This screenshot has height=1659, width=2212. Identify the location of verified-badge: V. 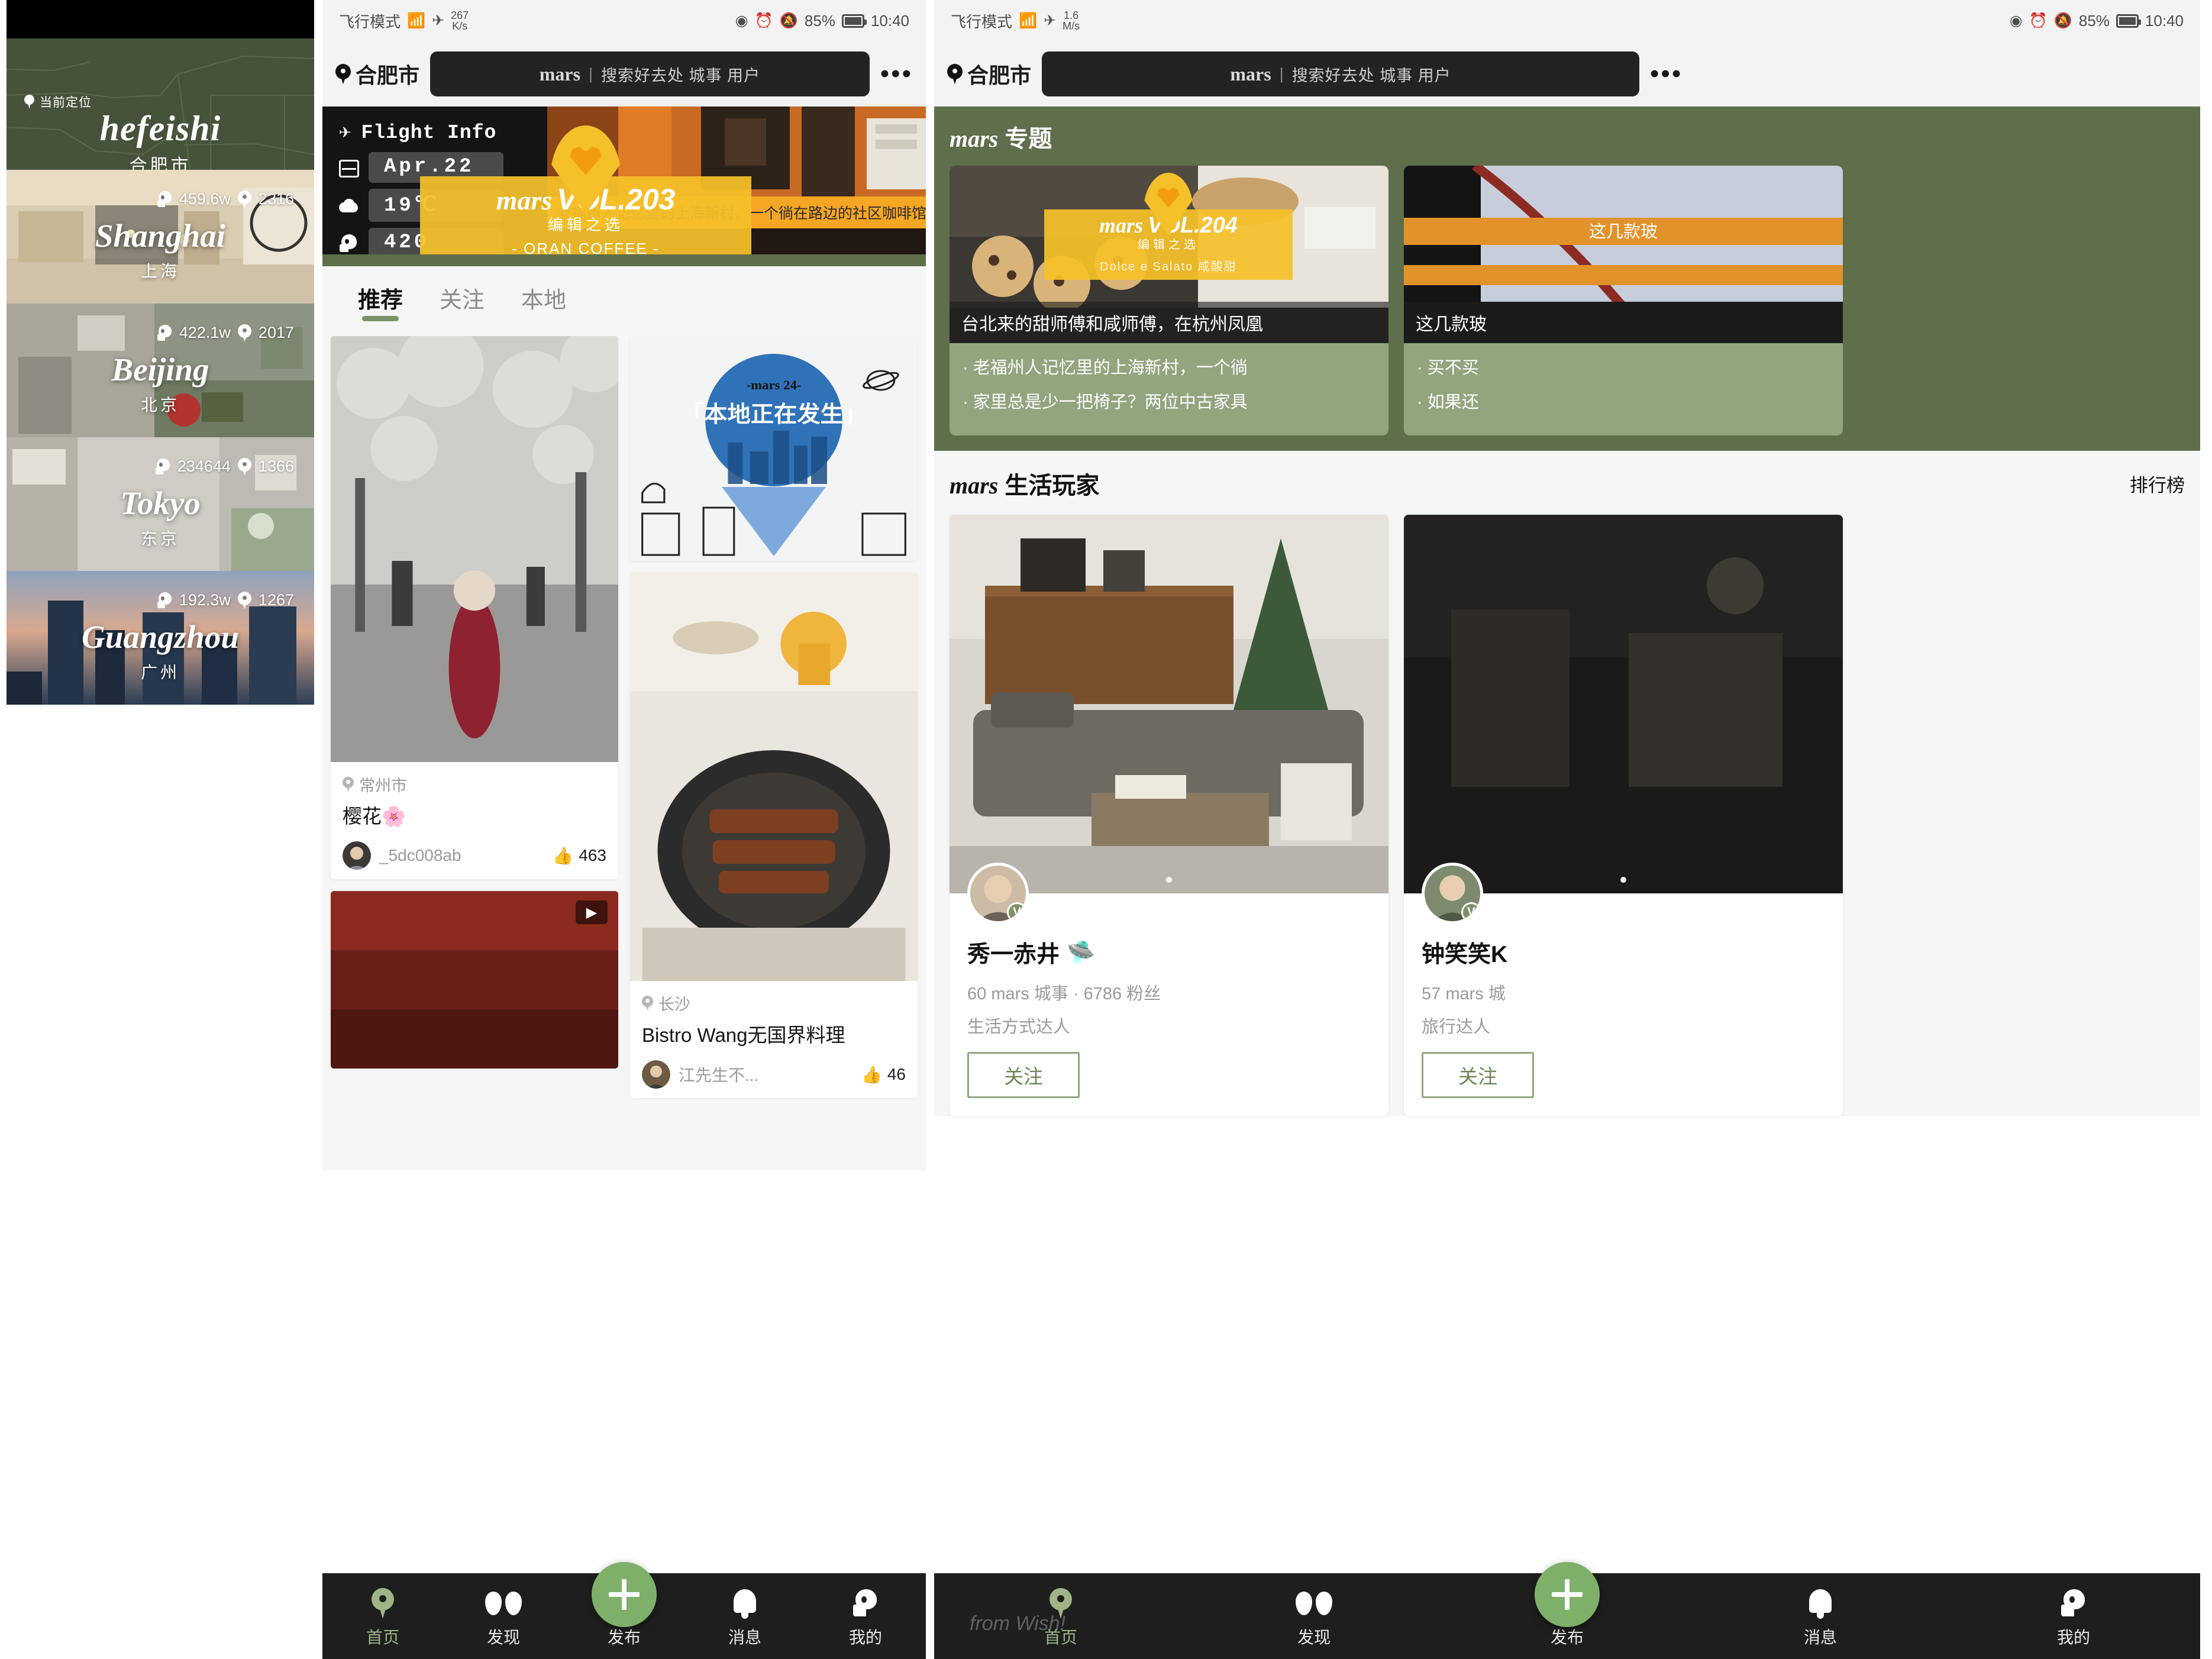
(1016, 911).